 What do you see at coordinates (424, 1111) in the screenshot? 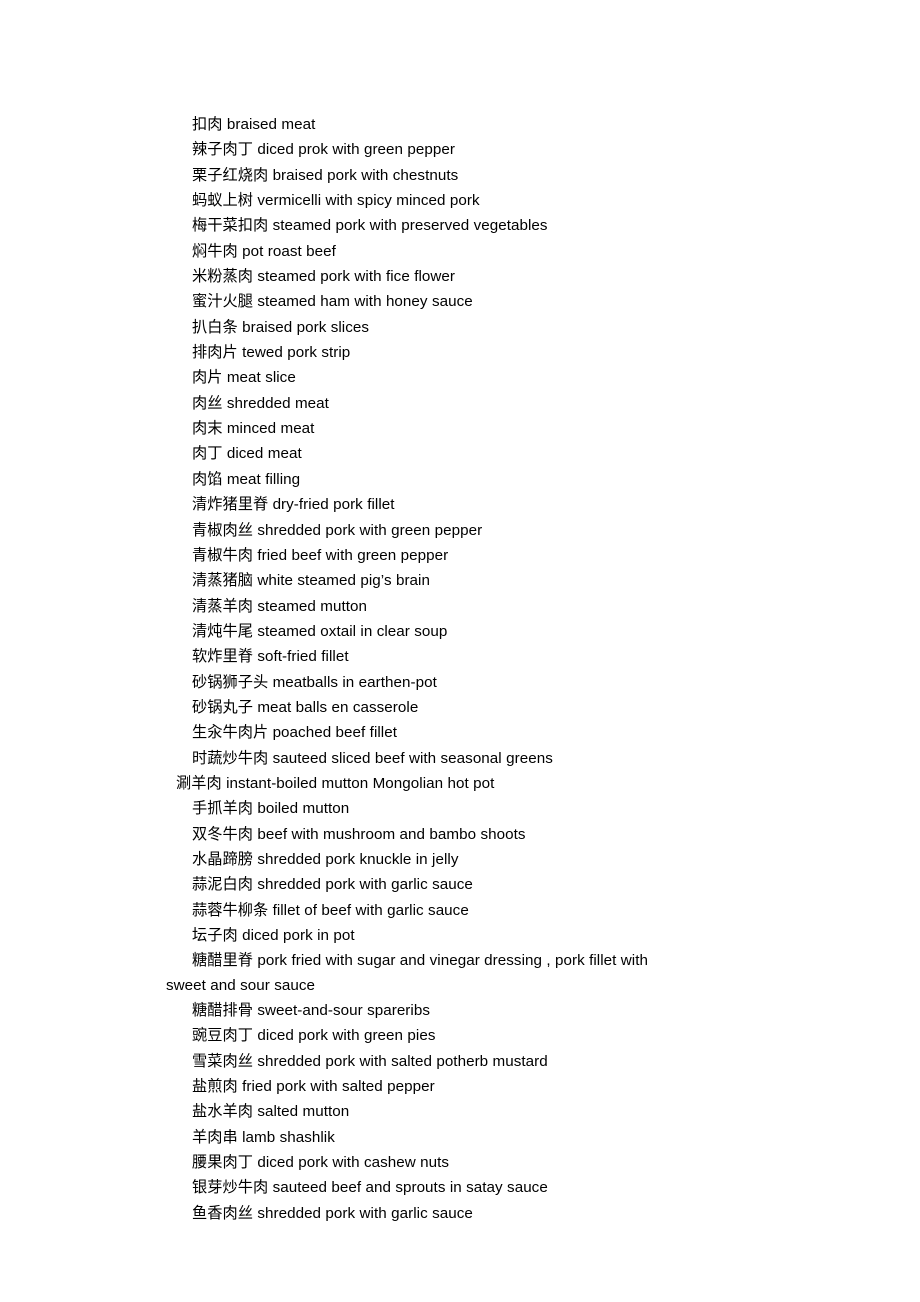
I see `glossary-entry: 盐水羊肉 salted mutton` at bounding box center [424, 1111].